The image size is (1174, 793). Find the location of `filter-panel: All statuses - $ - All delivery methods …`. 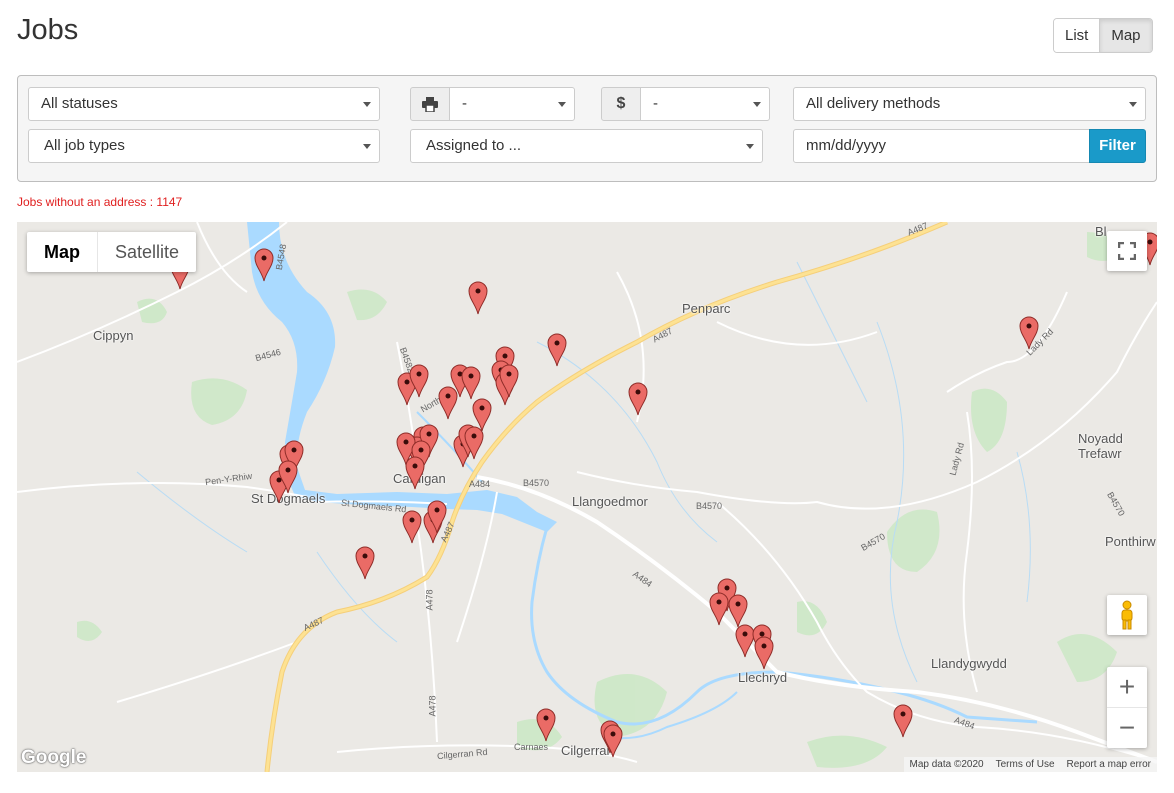

filter-panel: All statuses - $ - All delivery methods … is located at coordinates (587, 128).